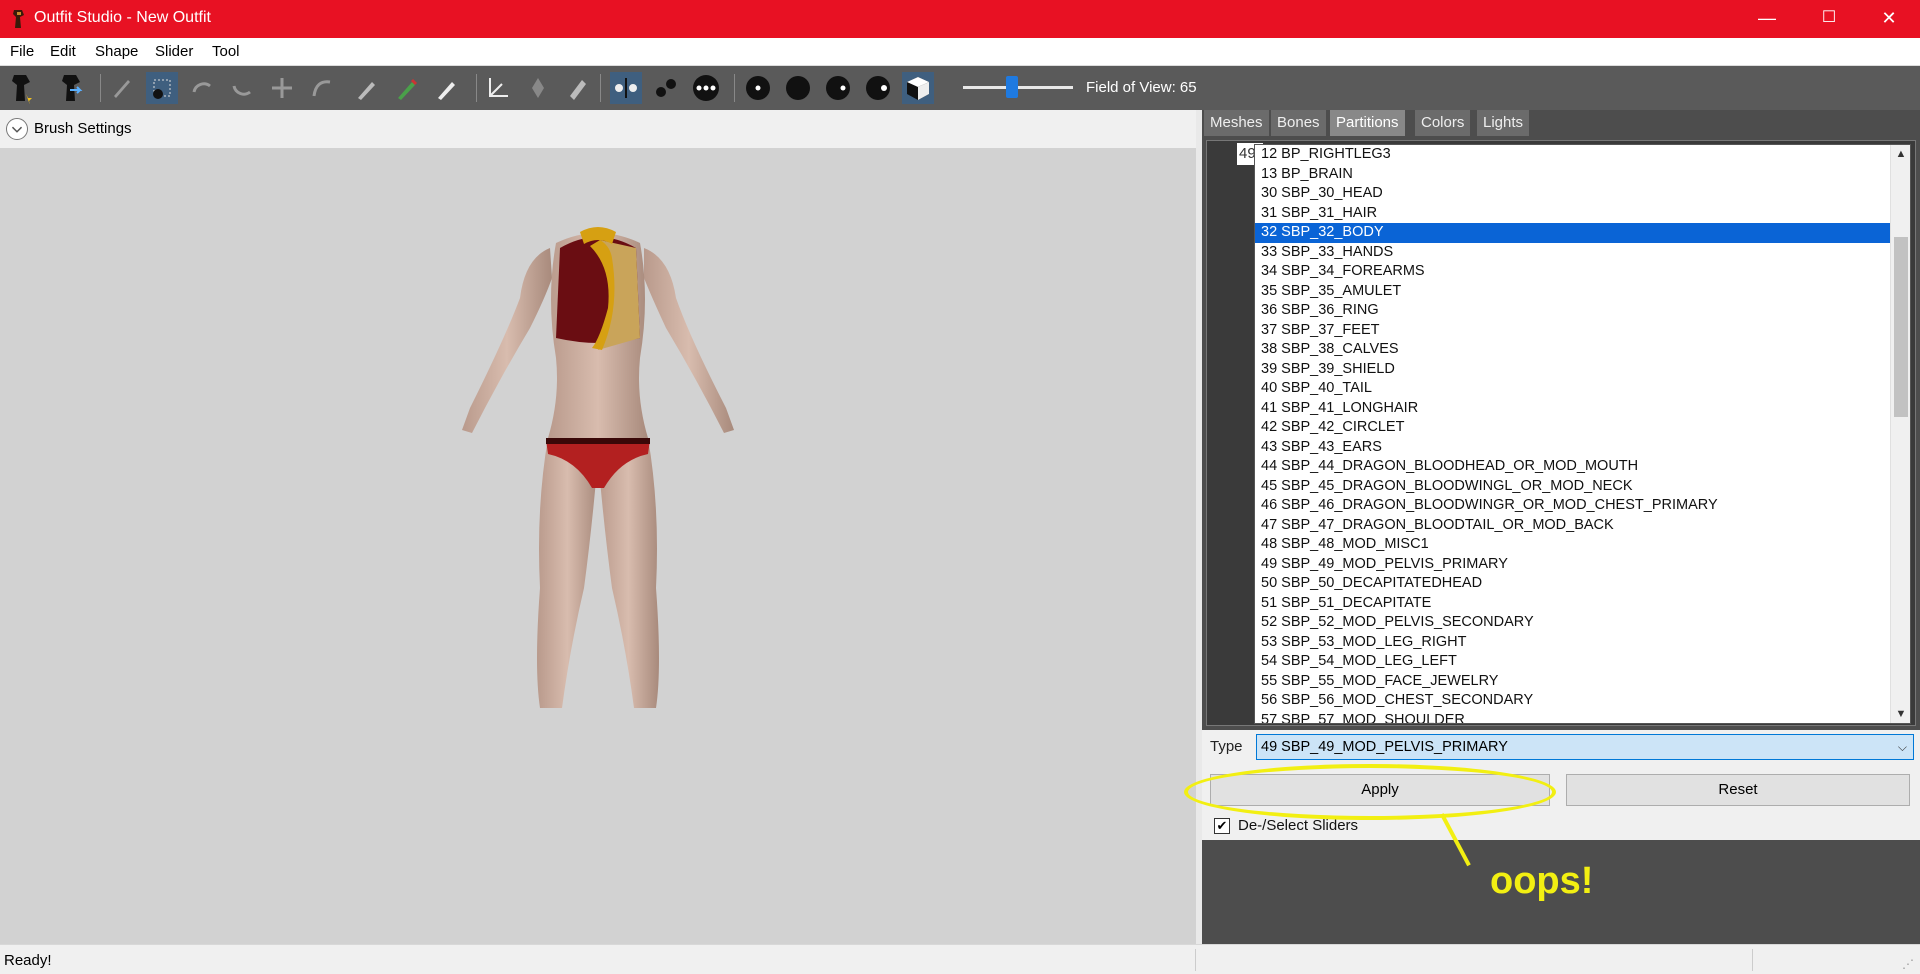 This screenshot has width=1920, height=974. Describe the element at coordinates (758, 88) in the screenshot. I see `show-points-icon` at that location.